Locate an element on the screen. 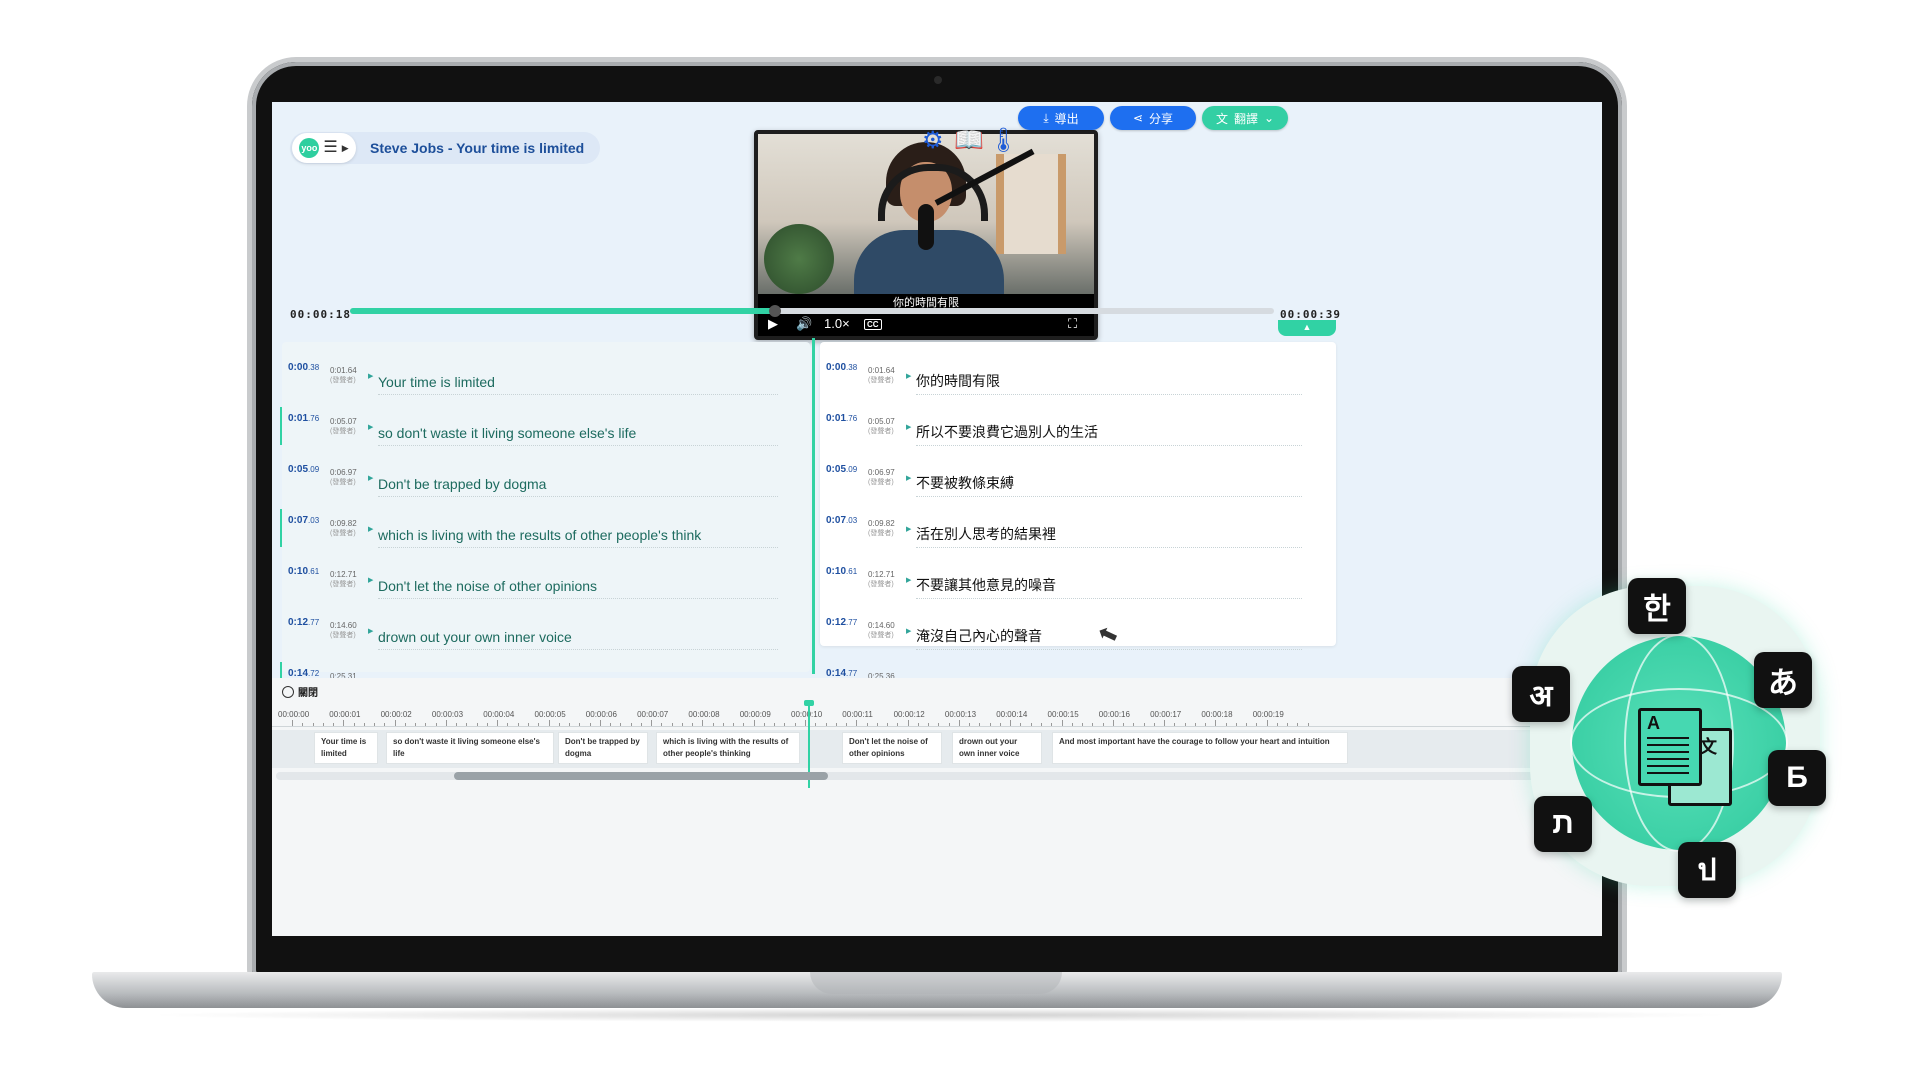  segment-text: 活在別人思考的結果裡 is located at coordinates (1109, 536).